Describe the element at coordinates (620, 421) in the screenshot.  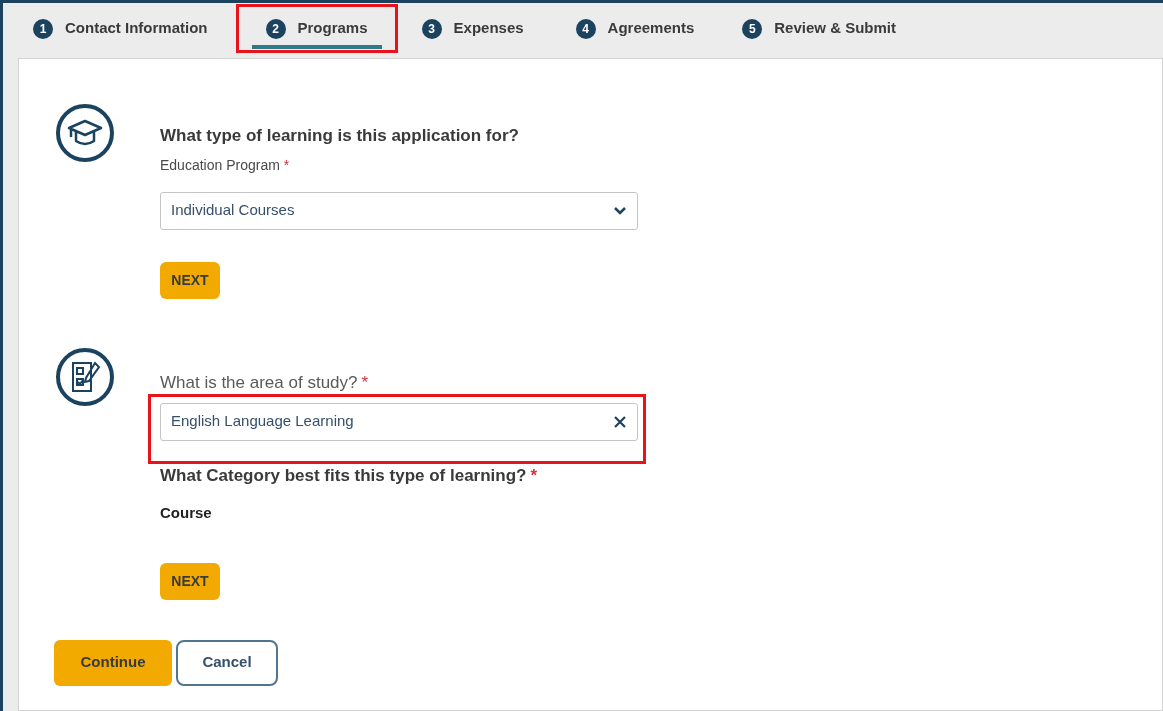
I see `clear-icon` at that location.